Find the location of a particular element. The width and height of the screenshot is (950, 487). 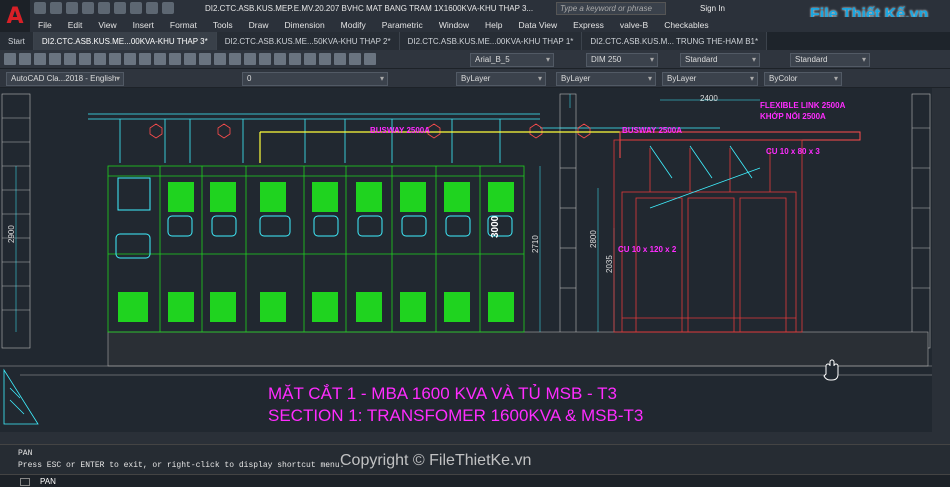

help-icon is located at coordinates (370, 59).